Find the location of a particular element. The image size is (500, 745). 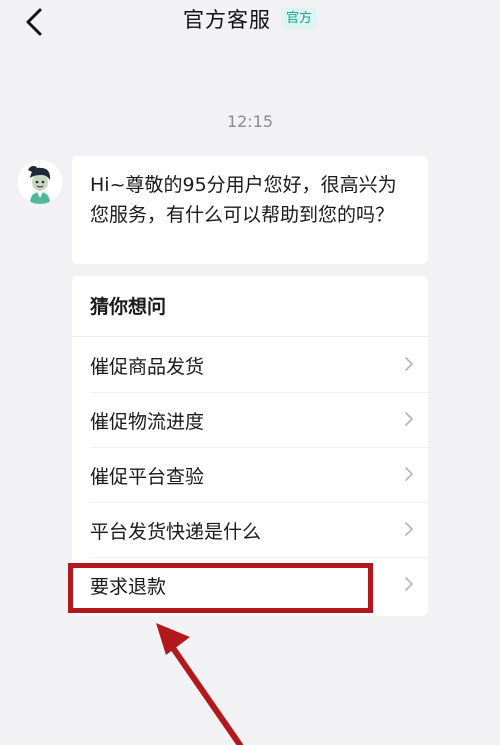

arrow-up-left-icon is located at coordinates (199, 684).